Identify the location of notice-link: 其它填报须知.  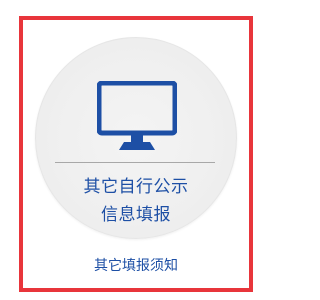
(136, 266).